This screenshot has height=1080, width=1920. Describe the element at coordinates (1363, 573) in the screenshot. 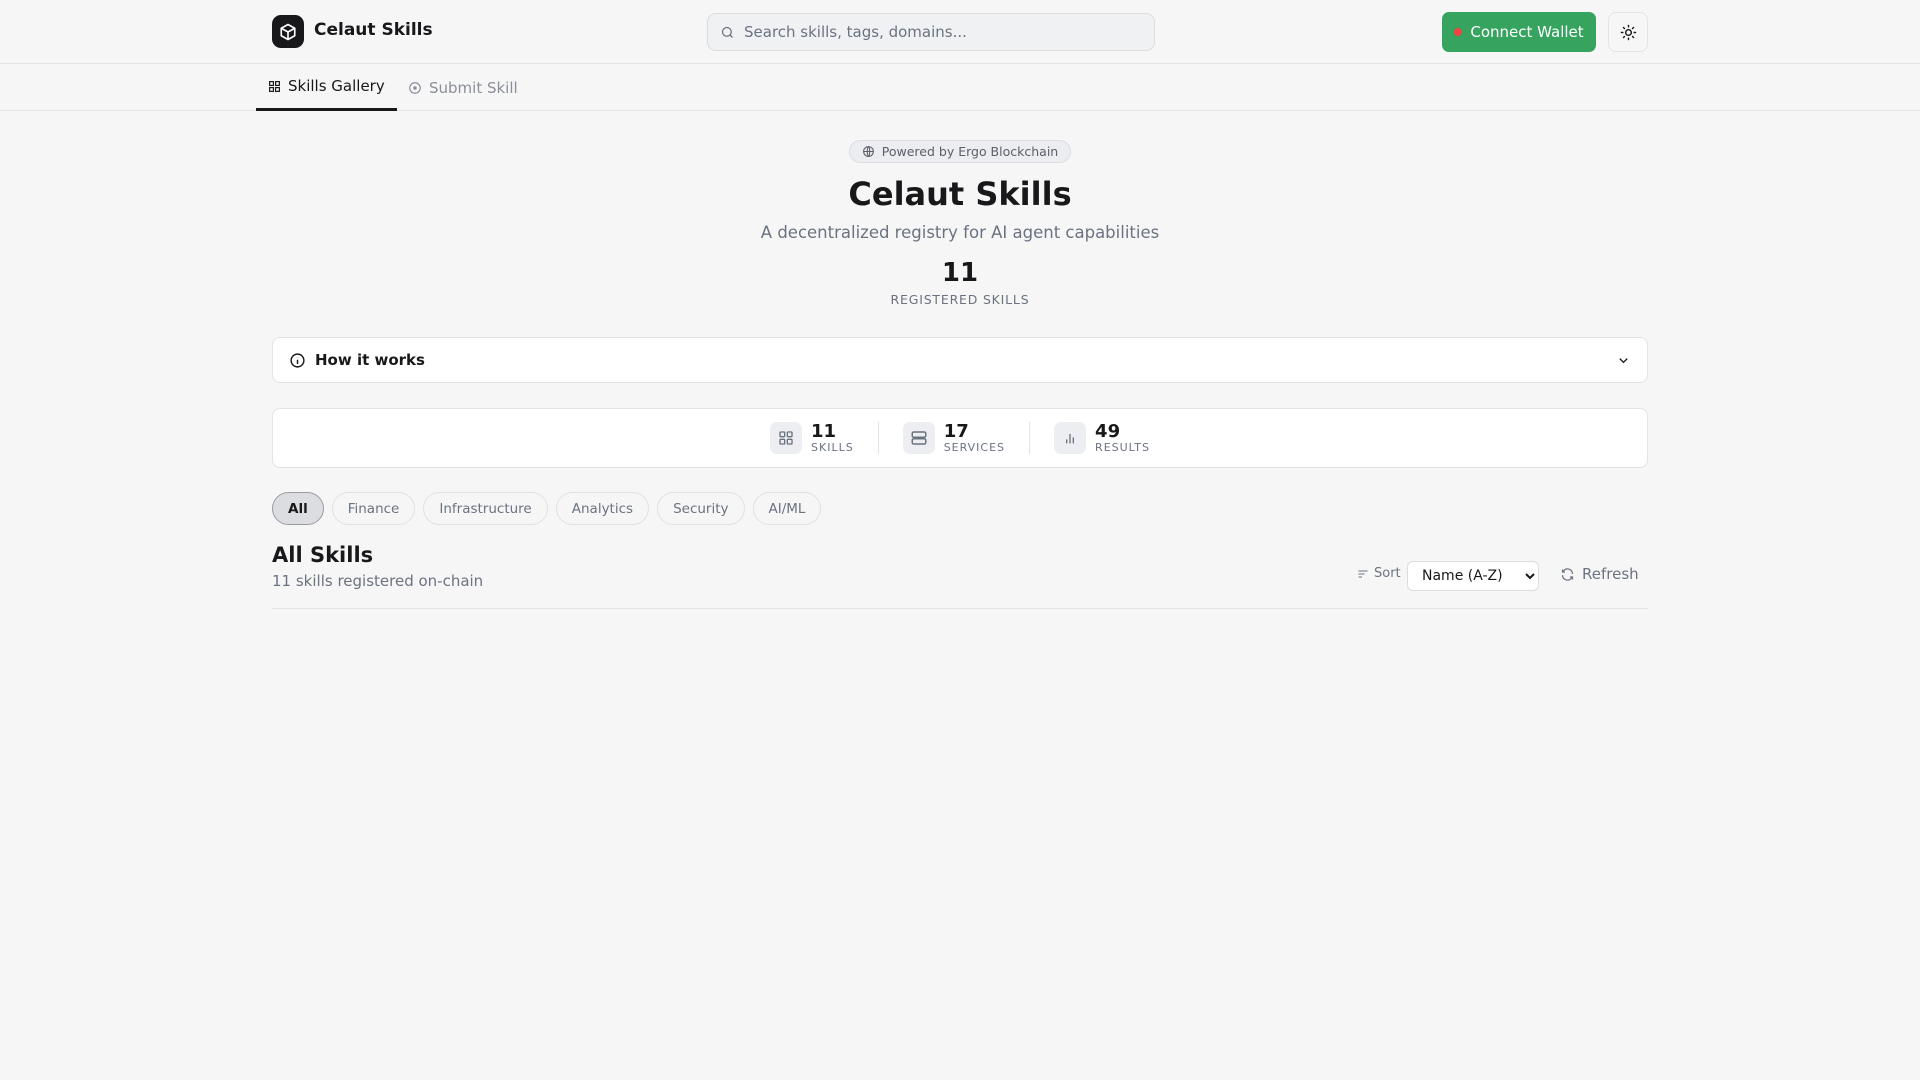

I see `sort-lines-icon` at that location.